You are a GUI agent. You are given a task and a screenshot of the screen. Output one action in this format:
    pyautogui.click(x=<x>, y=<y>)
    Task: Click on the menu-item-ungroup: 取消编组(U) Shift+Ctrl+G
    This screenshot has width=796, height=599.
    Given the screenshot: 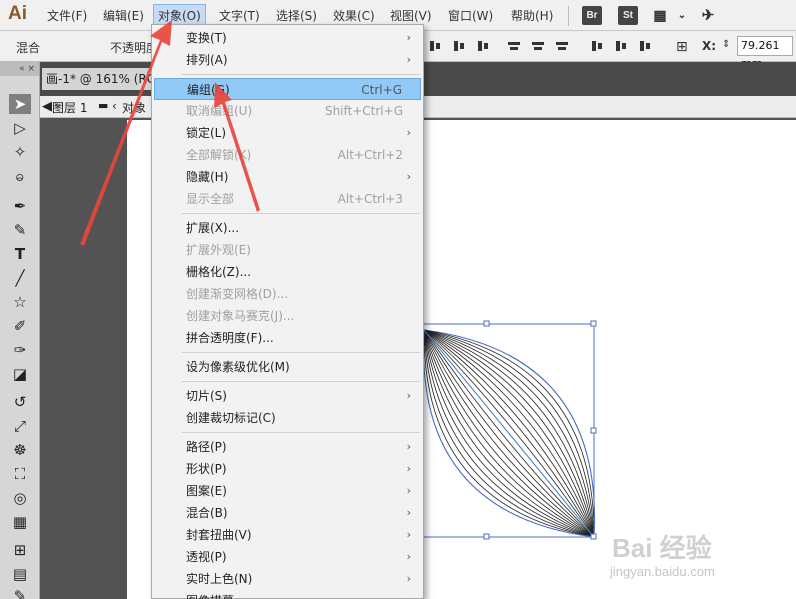 What is the action you would take?
    pyautogui.click(x=287, y=111)
    